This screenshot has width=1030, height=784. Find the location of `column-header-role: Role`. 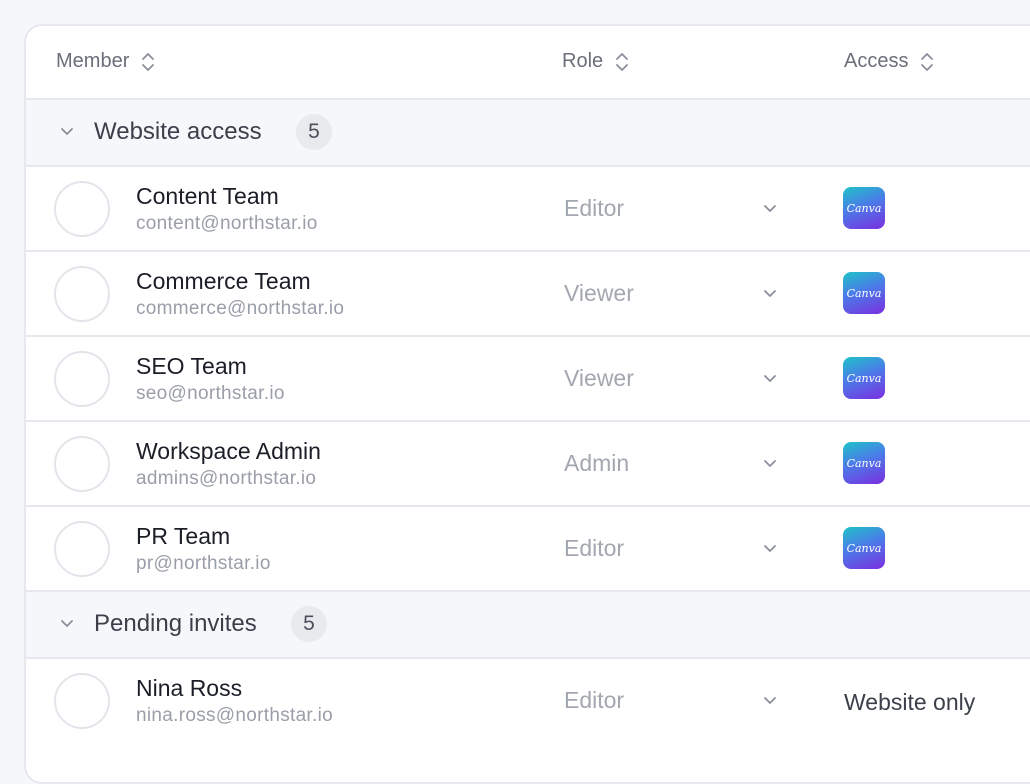

column-header-role: Role is located at coordinates (595, 61).